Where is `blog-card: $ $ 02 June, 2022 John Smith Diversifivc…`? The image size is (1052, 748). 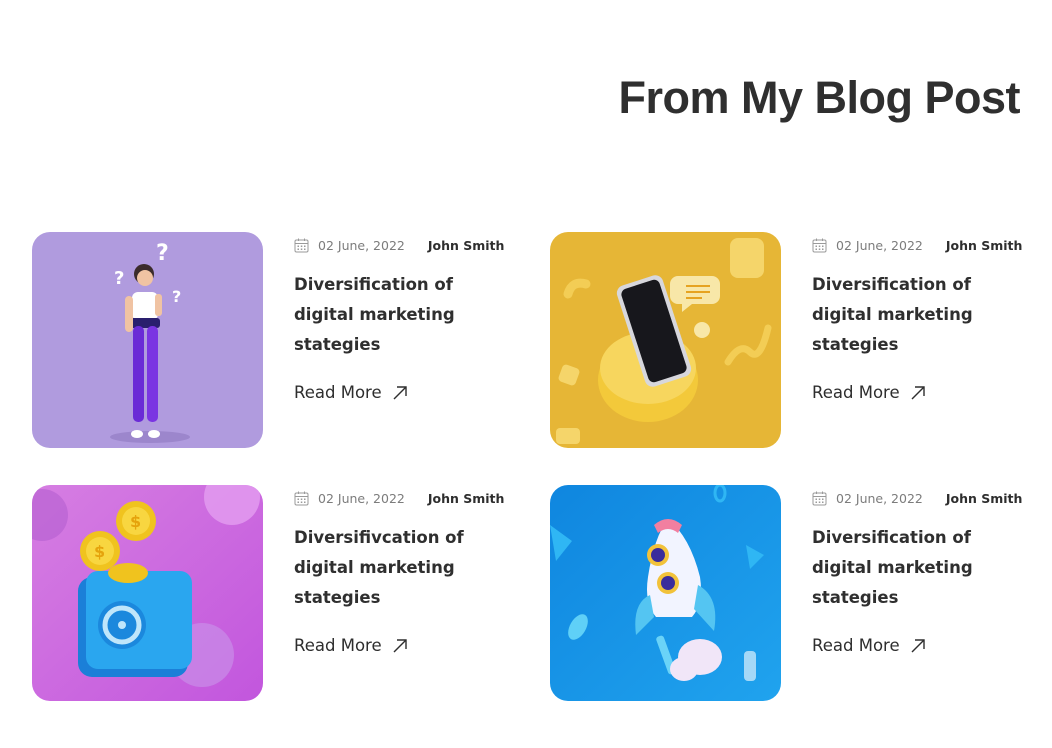 blog-card: $ $ 02 June, 2022 John Smith Diversifivc… is located at coordinates (277, 593).